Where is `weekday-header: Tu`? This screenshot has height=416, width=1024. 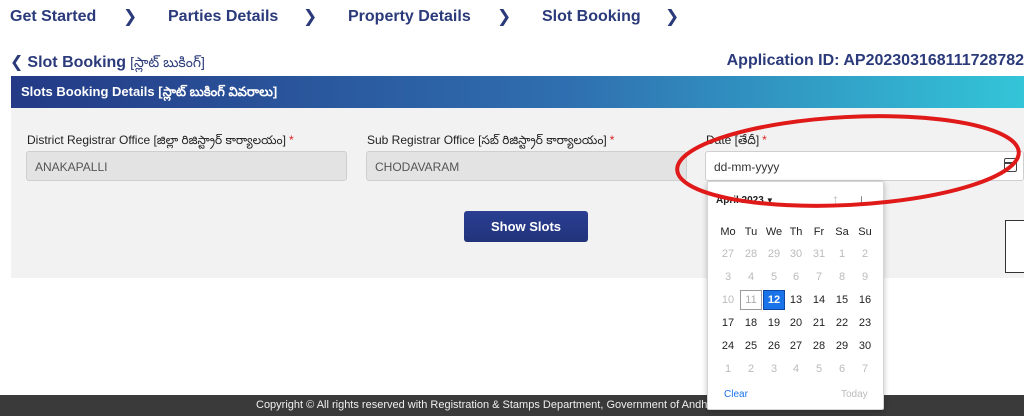
weekday-header: Tu is located at coordinates (751, 232).